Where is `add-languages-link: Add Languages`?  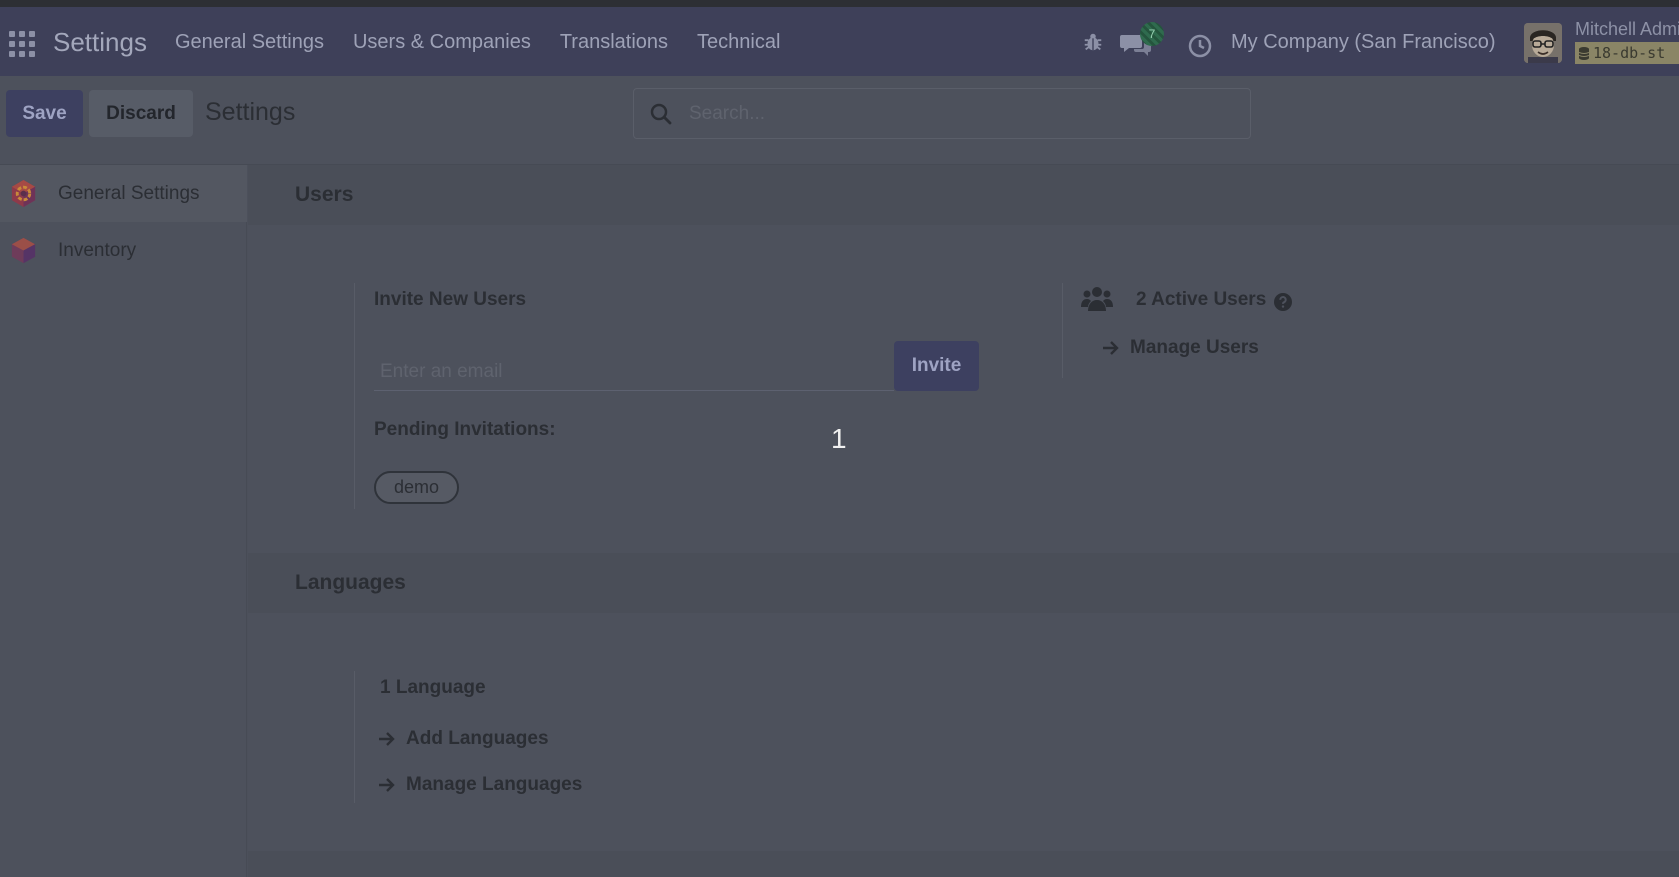 add-languages-link: Add Languages is located at coordinates (463, 739).